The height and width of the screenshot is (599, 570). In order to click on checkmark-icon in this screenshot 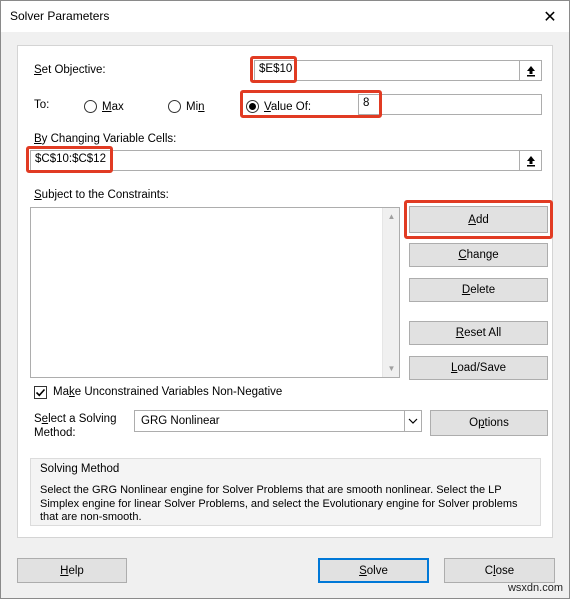, I will do `click(40, 392)`.